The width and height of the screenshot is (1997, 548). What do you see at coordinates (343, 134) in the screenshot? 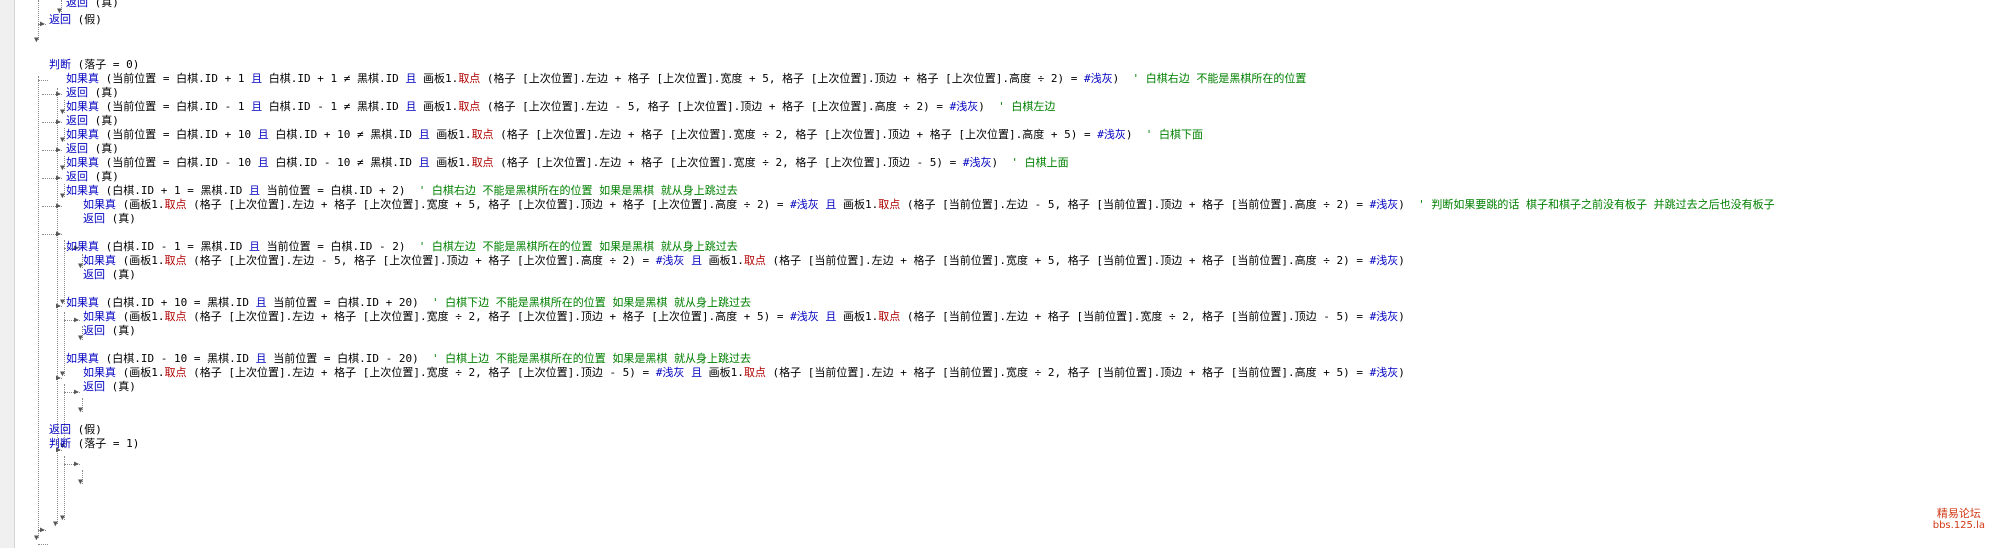
I see `code-token: 白棋.ID + 10 ≠ 黑棋.ID` at bounding box center [343, 134].